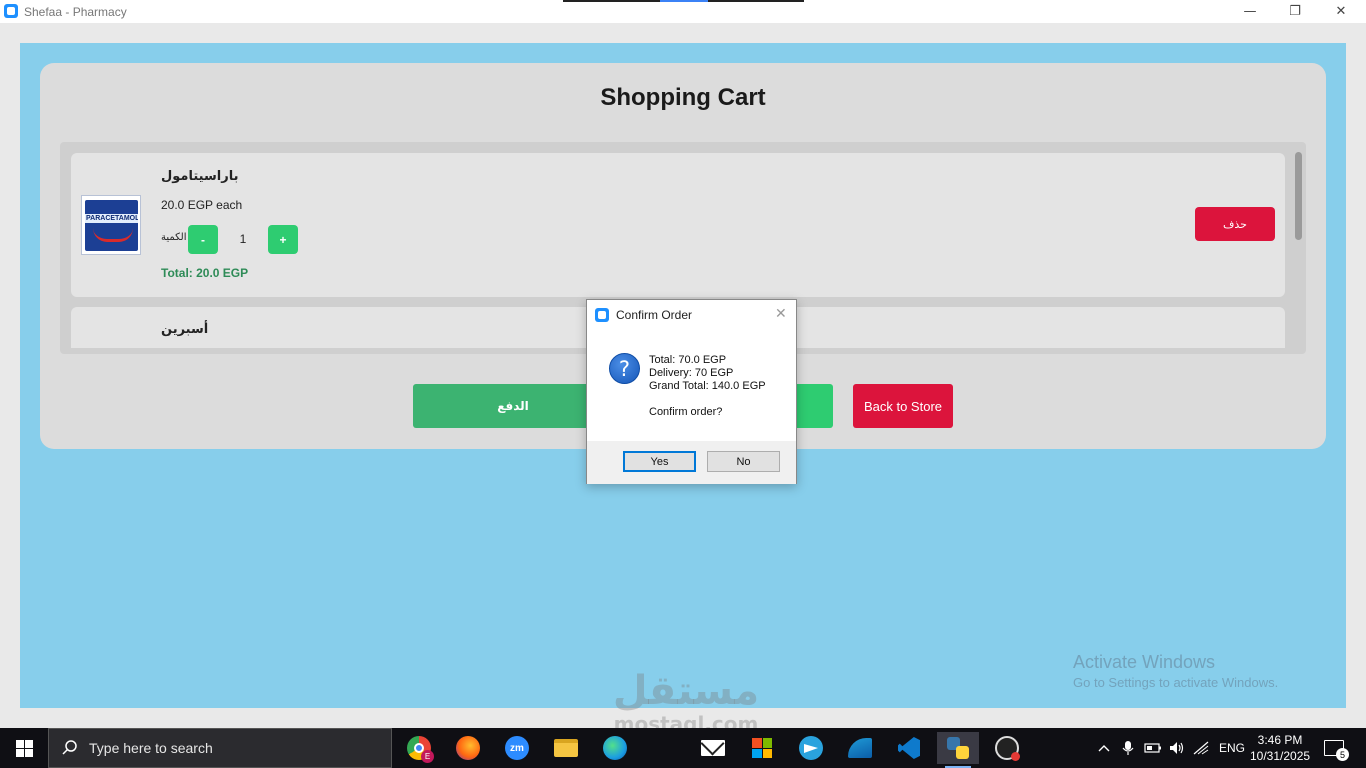  I want to click on dialog-title: Confirm Order, so click(654, 315).